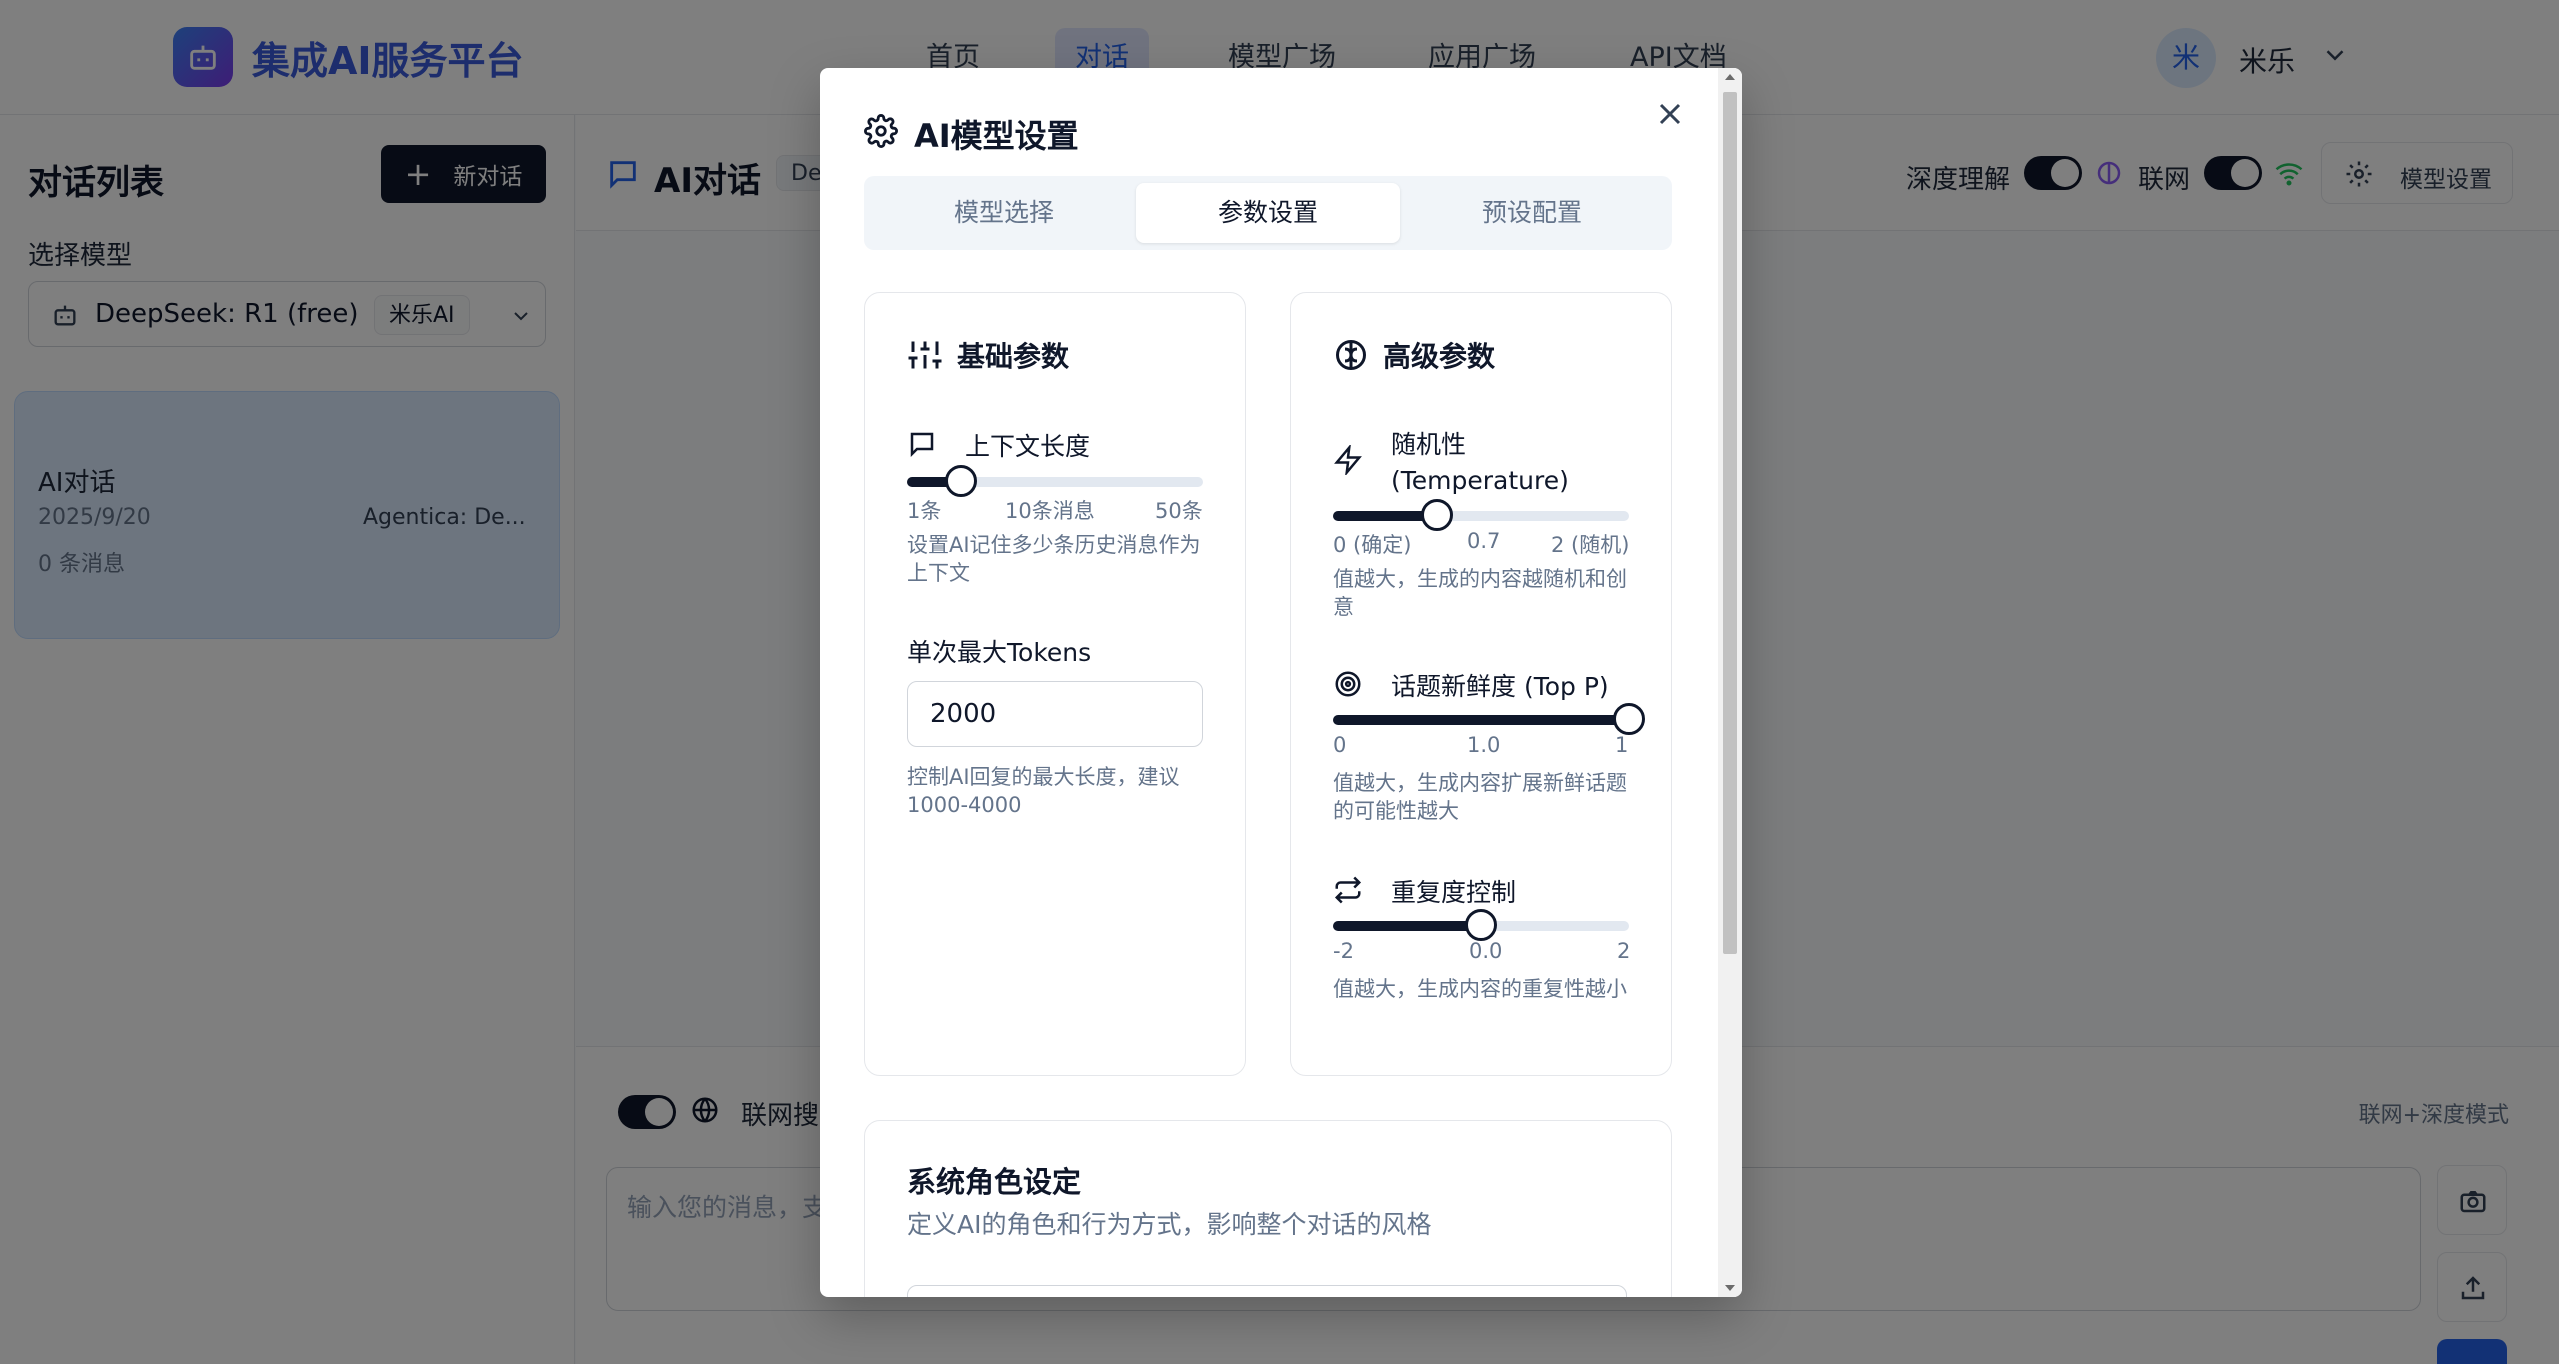  Describe the element at coordinates (1267, 1291) in the screenshot. I see `system-role-textarea` at that location.